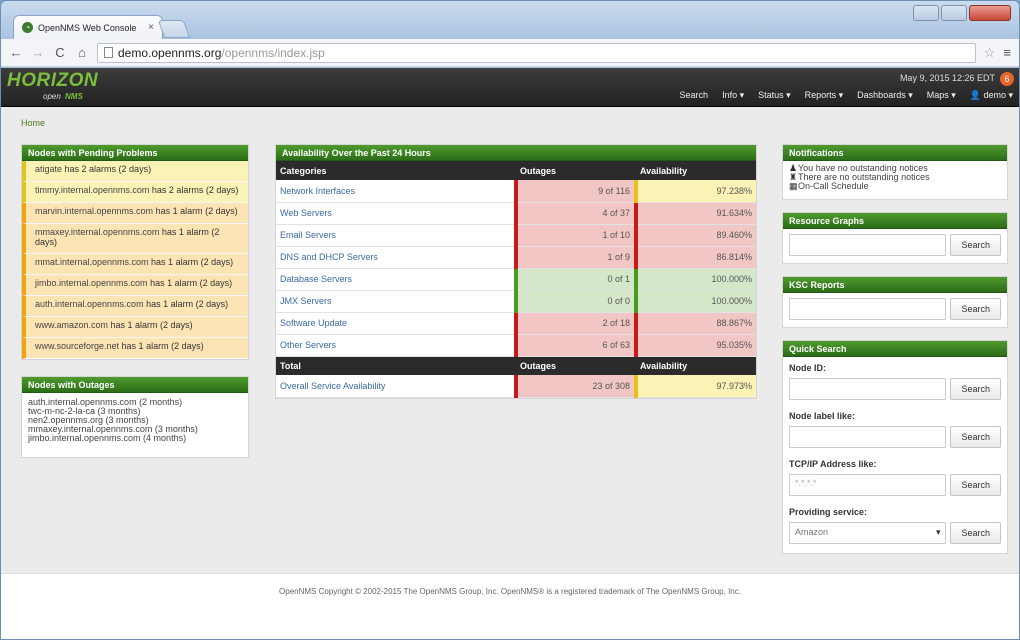 The width and height of the screenshot is (1020, 640). Describe the element at coordinates (170, 52) in the screenshot. I see `url-host: demo.opennms.org` at that location.